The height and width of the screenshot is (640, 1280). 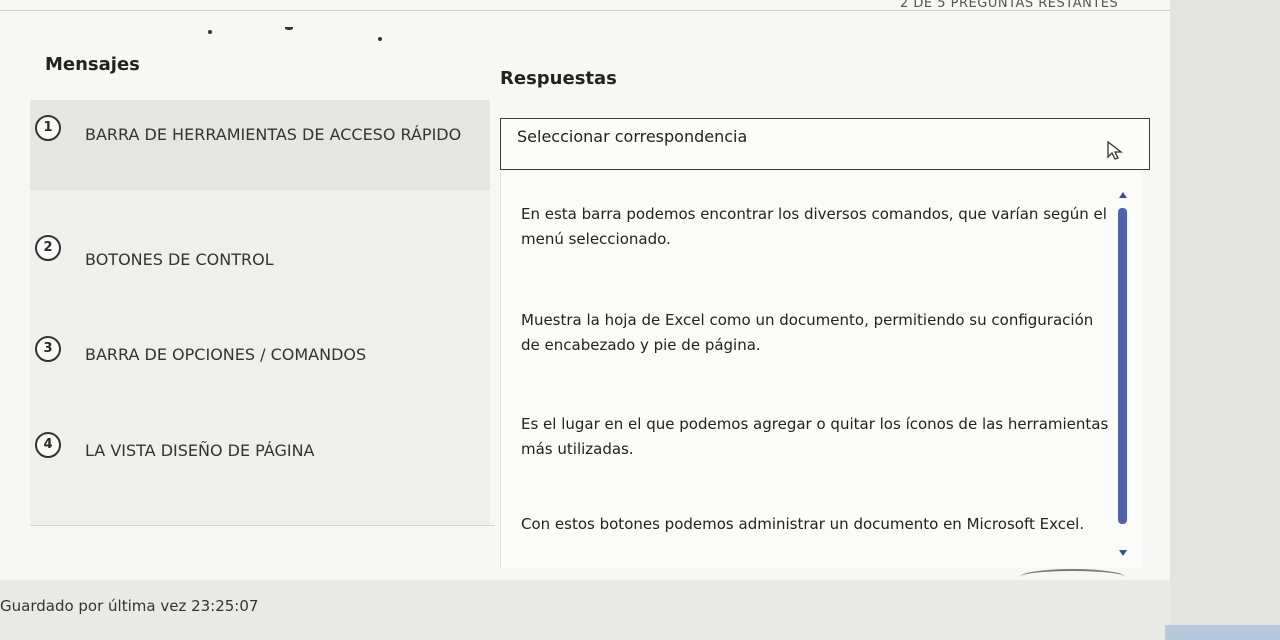 What do you see at coordinates (200, 450) in the screenshot?
I see `message-label: LA VISTA DISEÑO DE PÁGINA` at bounding box center [200, 450].